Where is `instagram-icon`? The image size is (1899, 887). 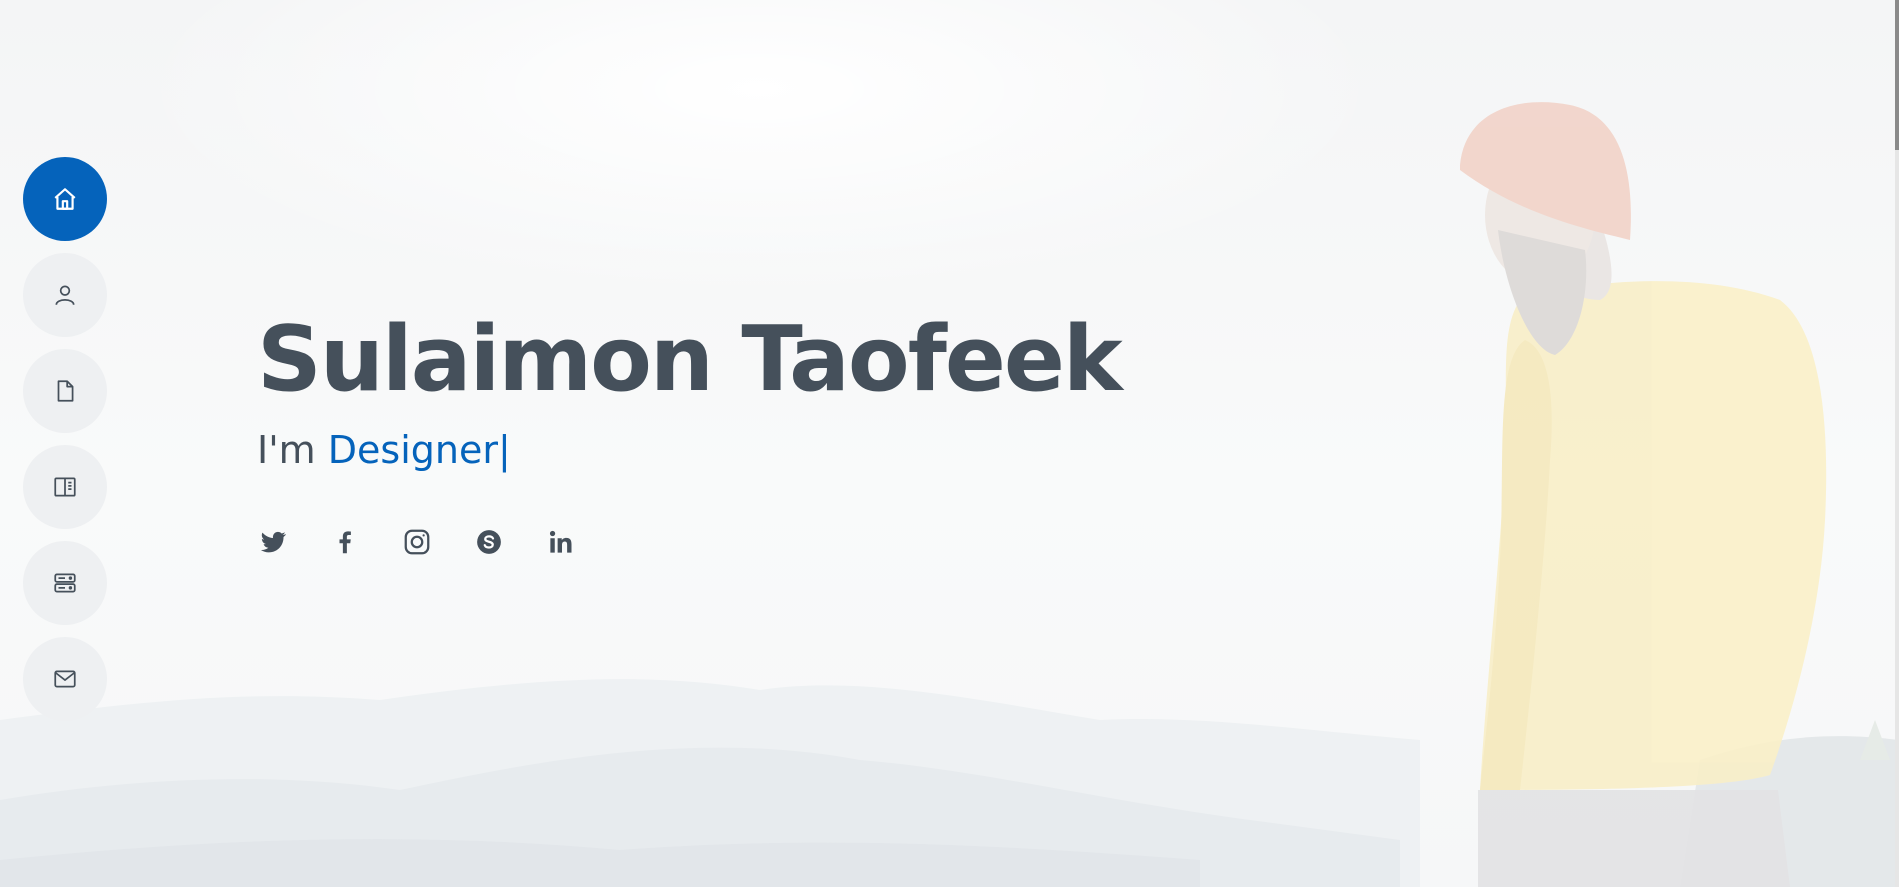
instagram-icon is located at coordinates (417, 542).